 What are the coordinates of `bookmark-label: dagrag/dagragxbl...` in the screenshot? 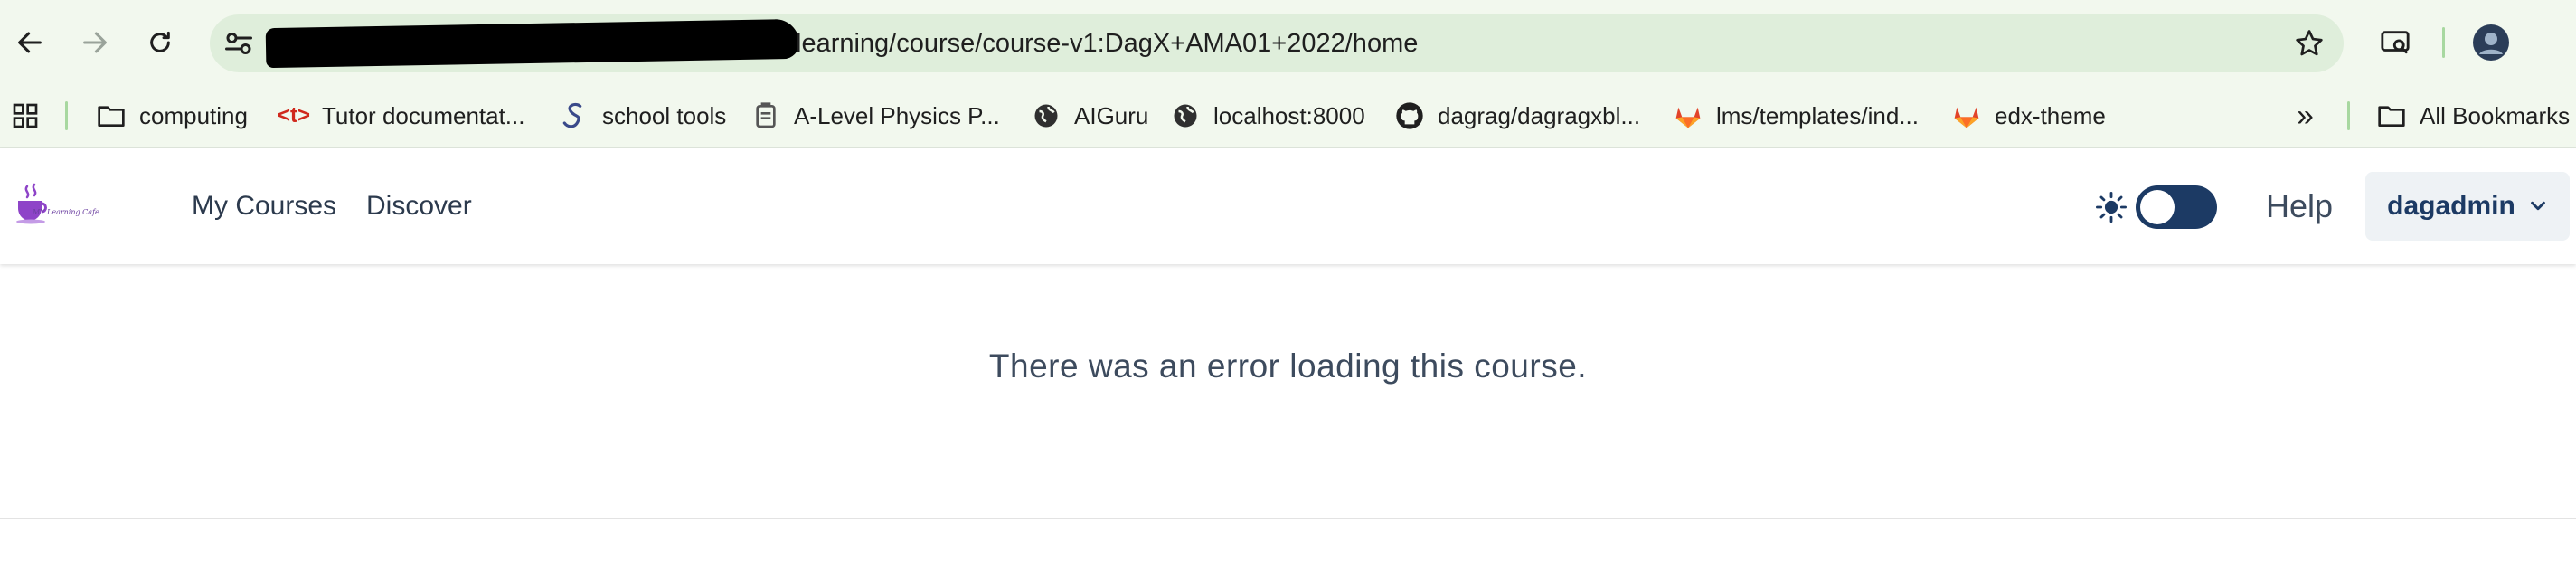 It's located at (1539, 115).